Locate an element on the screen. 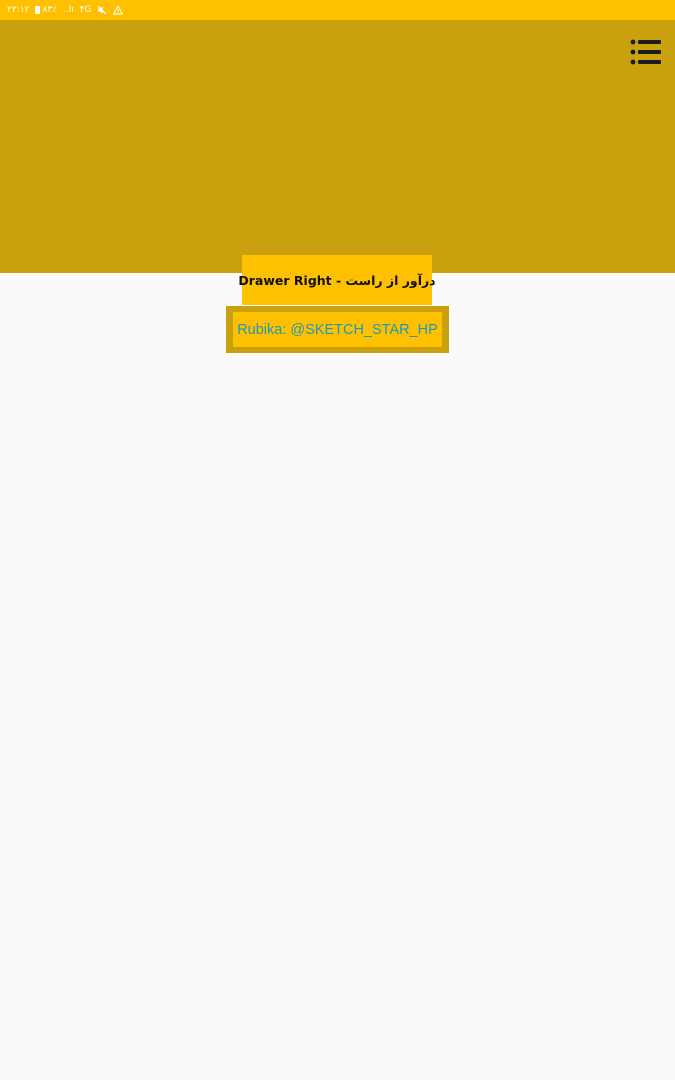 The width and height of the screenshot is (675, 1080). rubika-link: Rubika: @SKETCH_STAR_HP is located at coordinates (337, 329).